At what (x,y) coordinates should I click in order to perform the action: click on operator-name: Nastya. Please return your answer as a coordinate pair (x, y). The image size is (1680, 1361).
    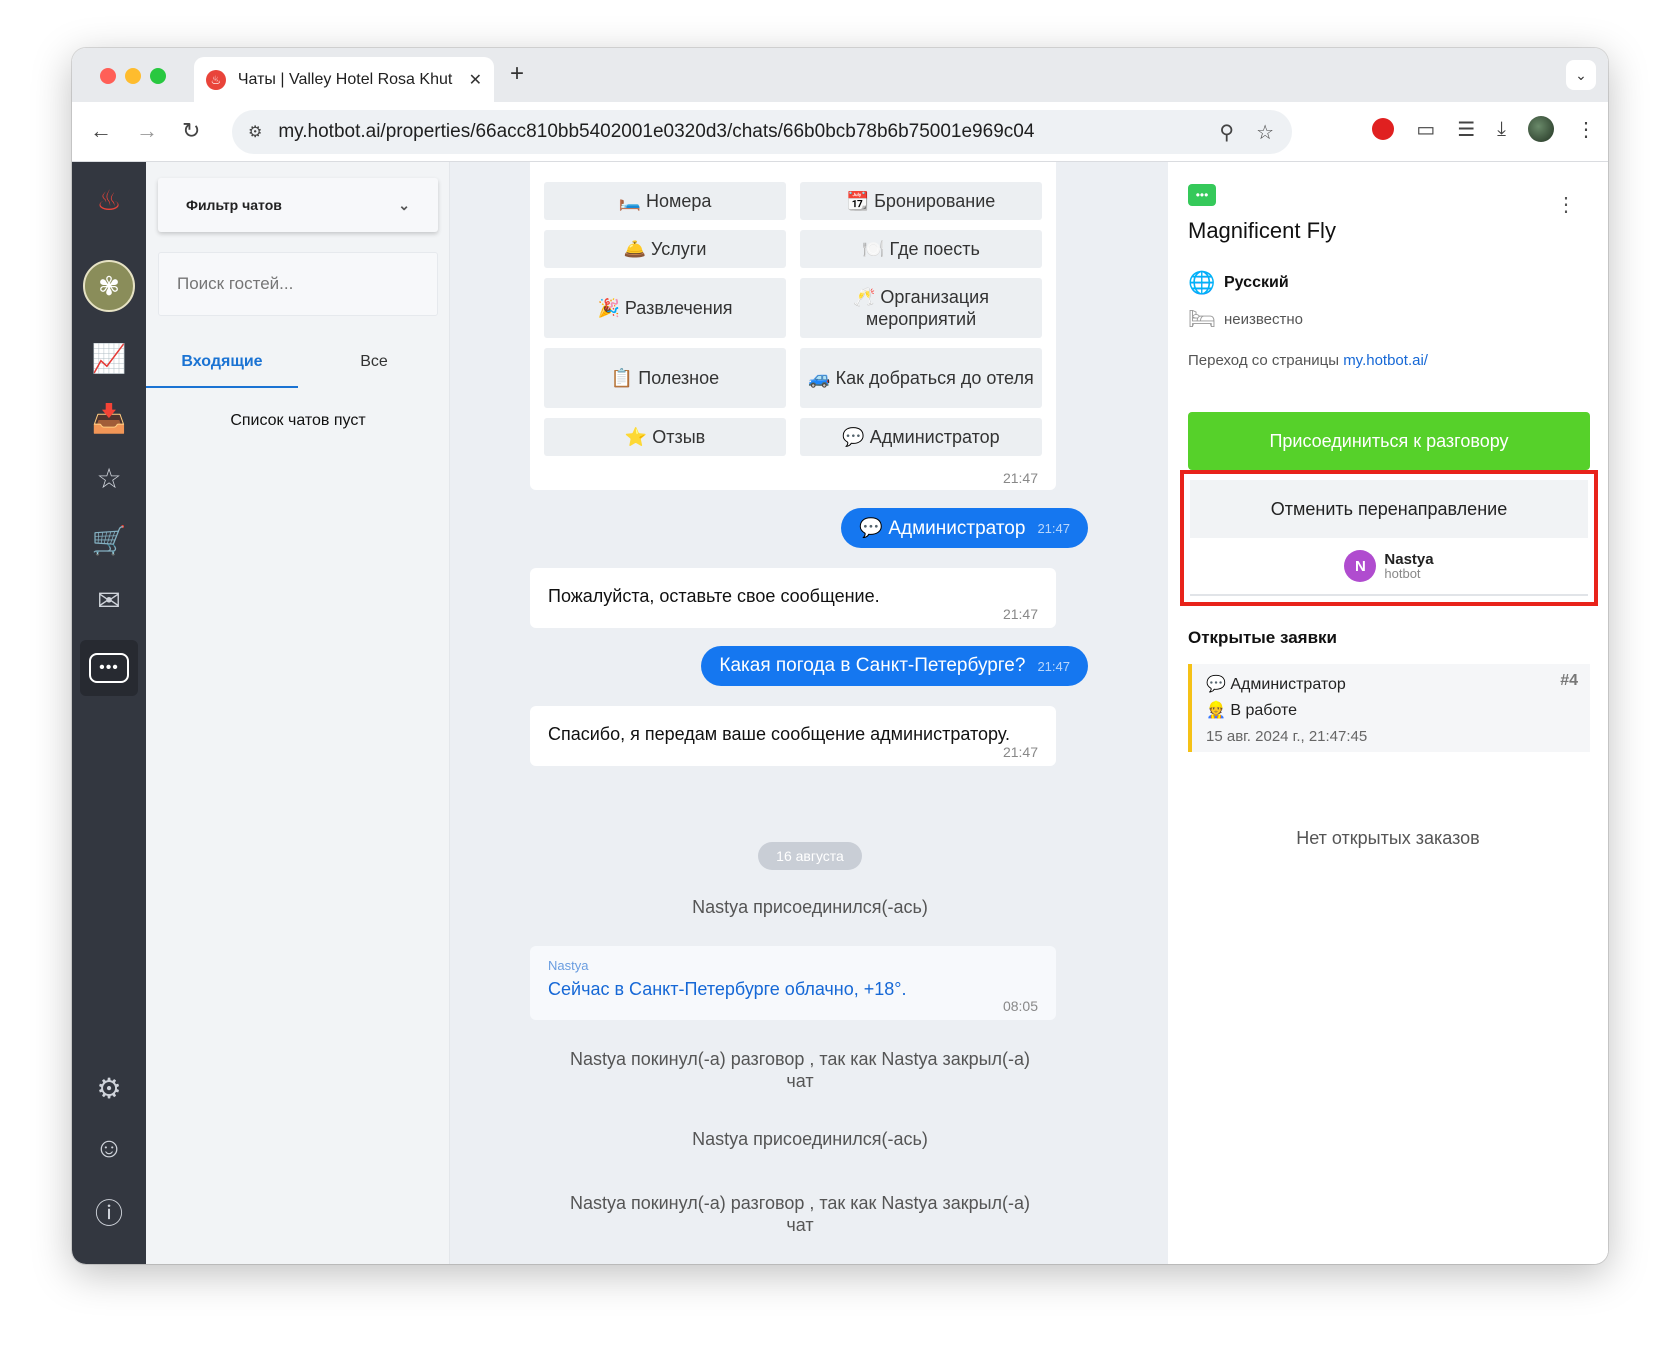
    Looking at the image, I should click on (1409, 559).